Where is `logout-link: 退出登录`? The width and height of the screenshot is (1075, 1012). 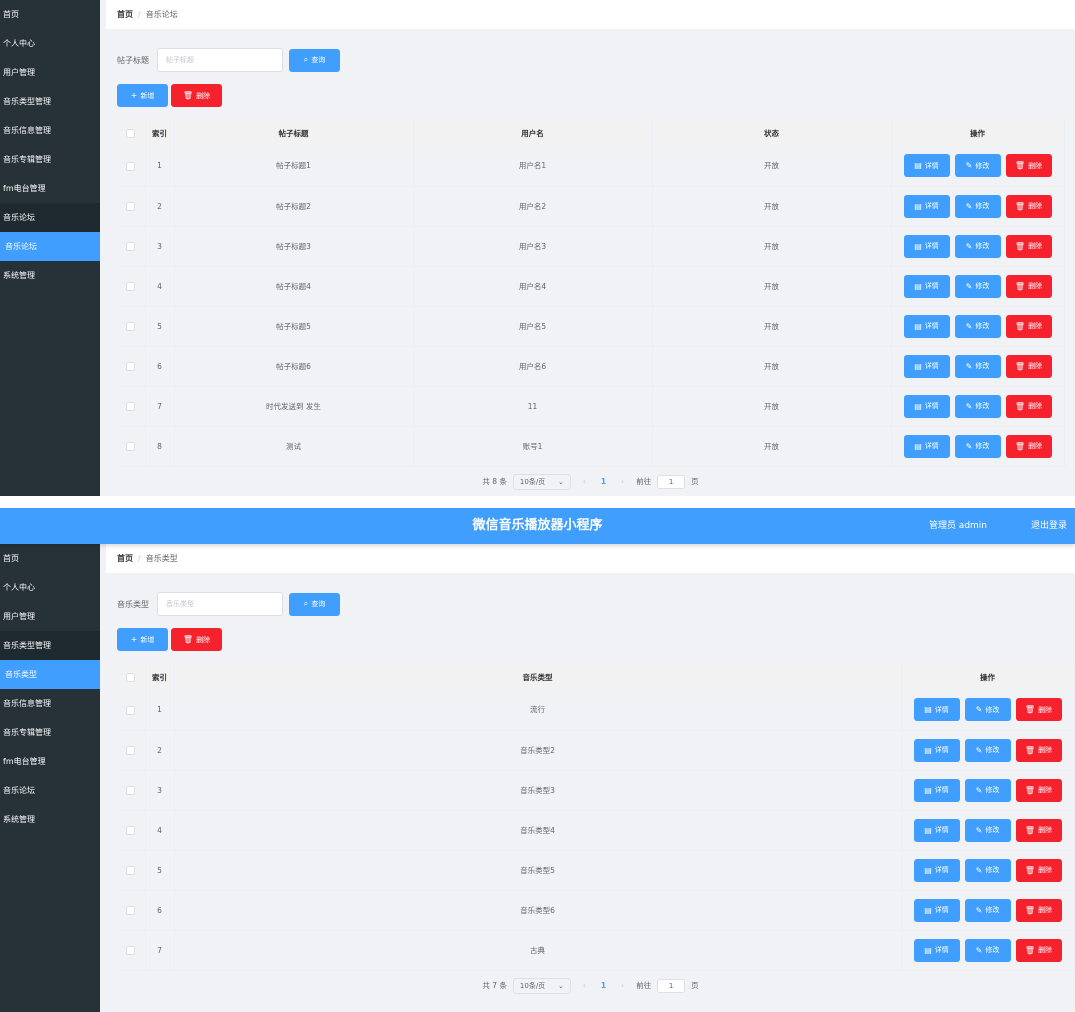
logout-link: 退出登录 is located at coordinates (1049, 526).